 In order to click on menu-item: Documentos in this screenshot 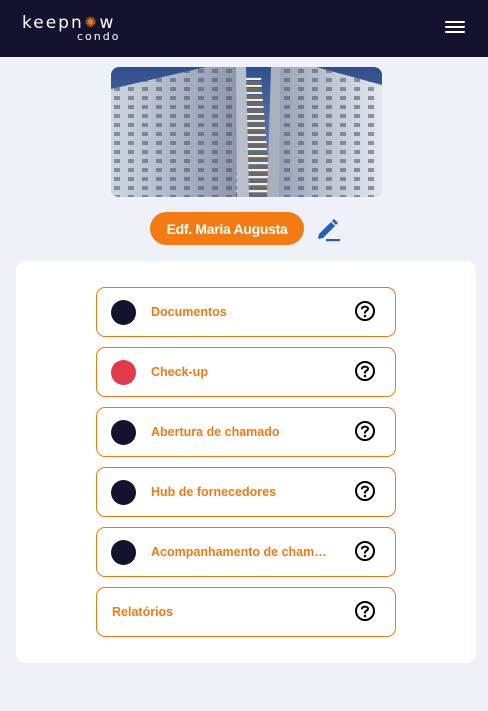, I will do `click(246, 312)`.